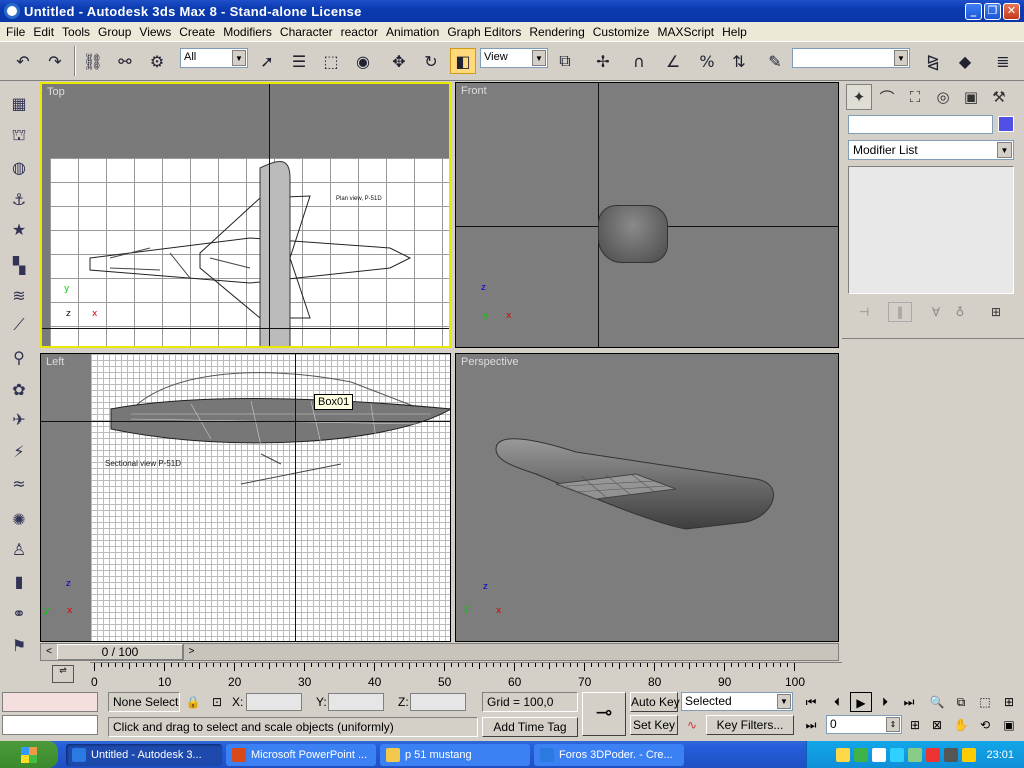 The width and height of the screenshot is (1024, 768). What do you see at coordinates (937, 702) in the screenshot?
I see `zoom-icon: 🔍` at bounding box center [937, 702].